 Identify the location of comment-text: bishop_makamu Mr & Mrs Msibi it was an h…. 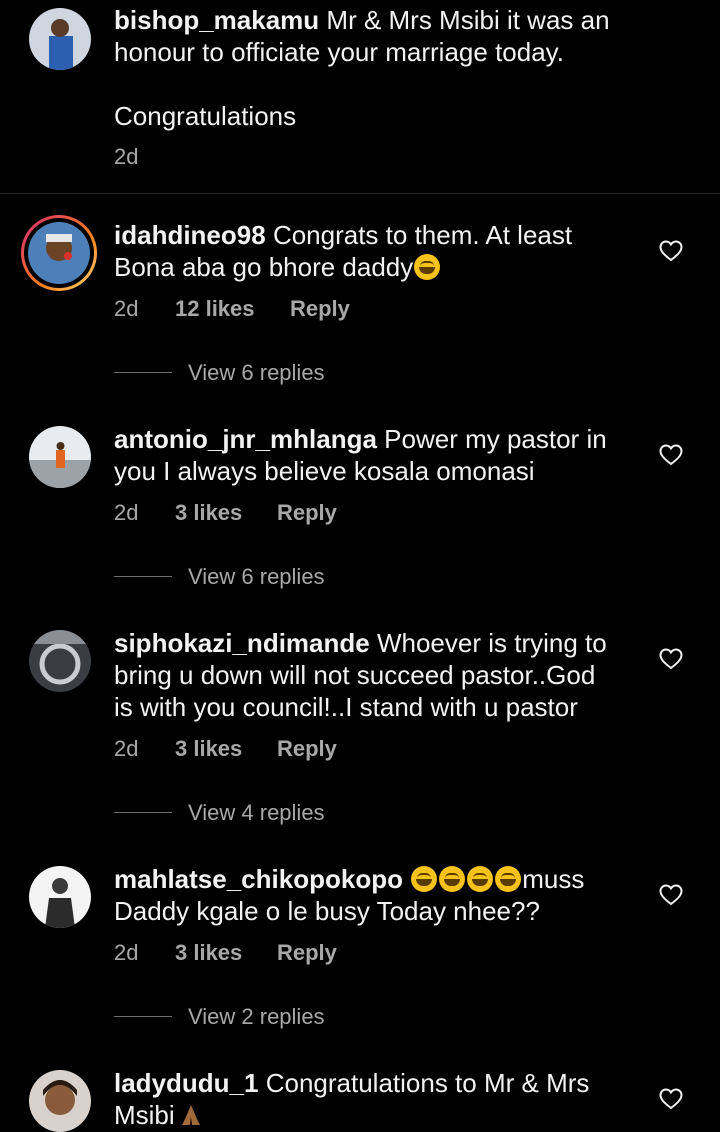
(362, 68).